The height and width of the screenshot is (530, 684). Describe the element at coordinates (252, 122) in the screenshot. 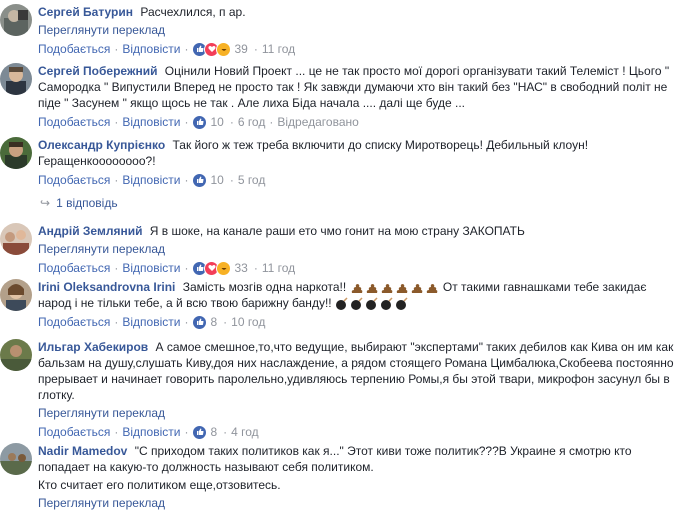

I see `comment-time: 6 год` at that location.